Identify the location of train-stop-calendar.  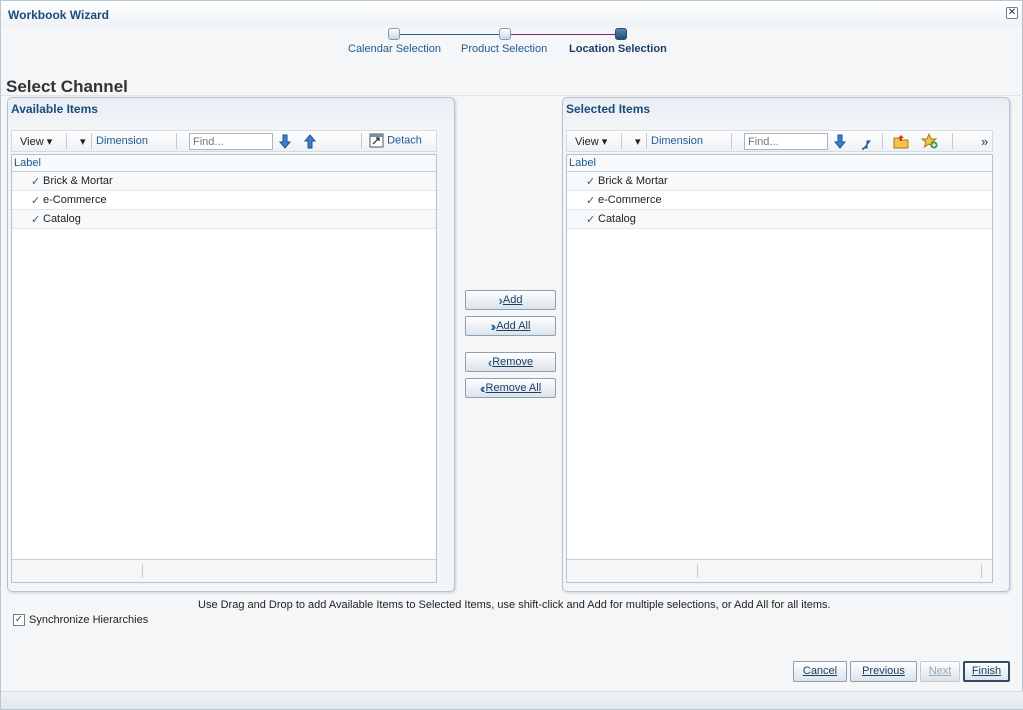
(394, 34).